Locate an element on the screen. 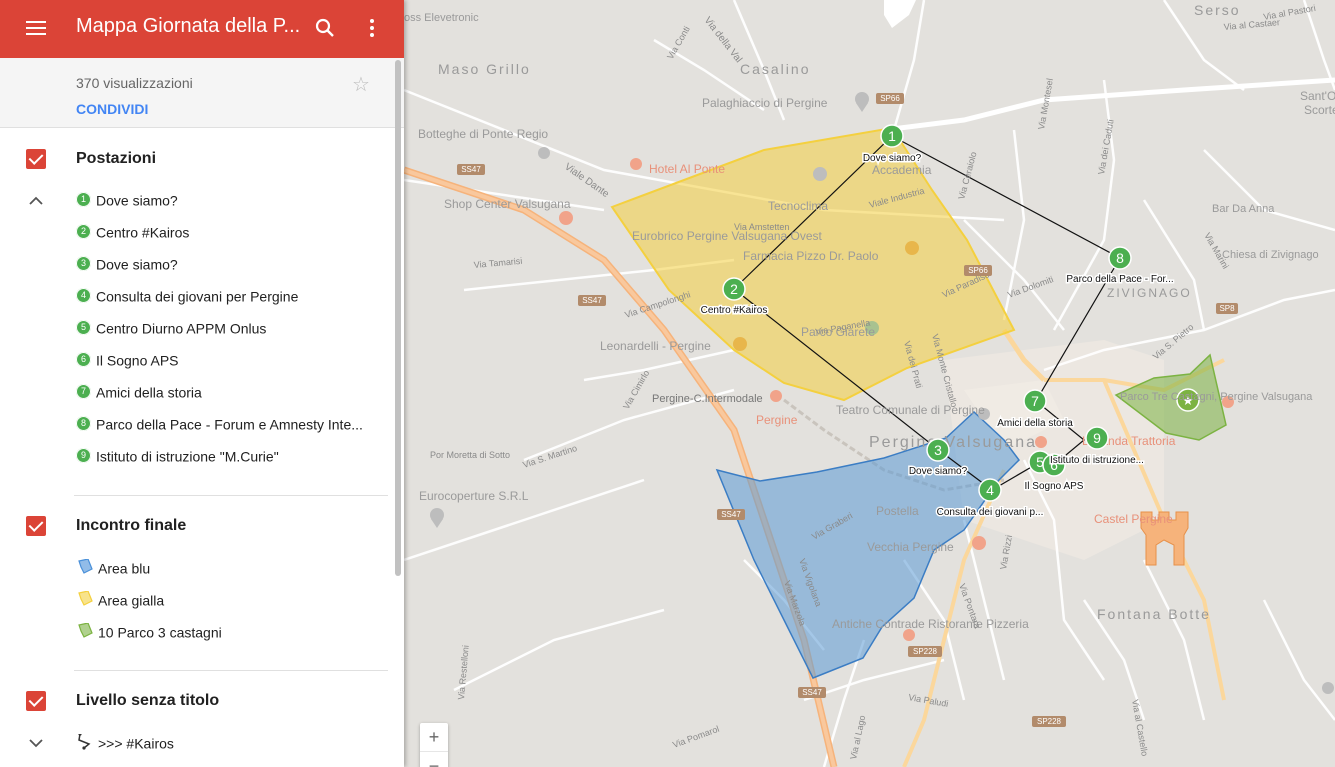  list-item-postazione: 7 Amici della storia is located at coordinates (226, 394).